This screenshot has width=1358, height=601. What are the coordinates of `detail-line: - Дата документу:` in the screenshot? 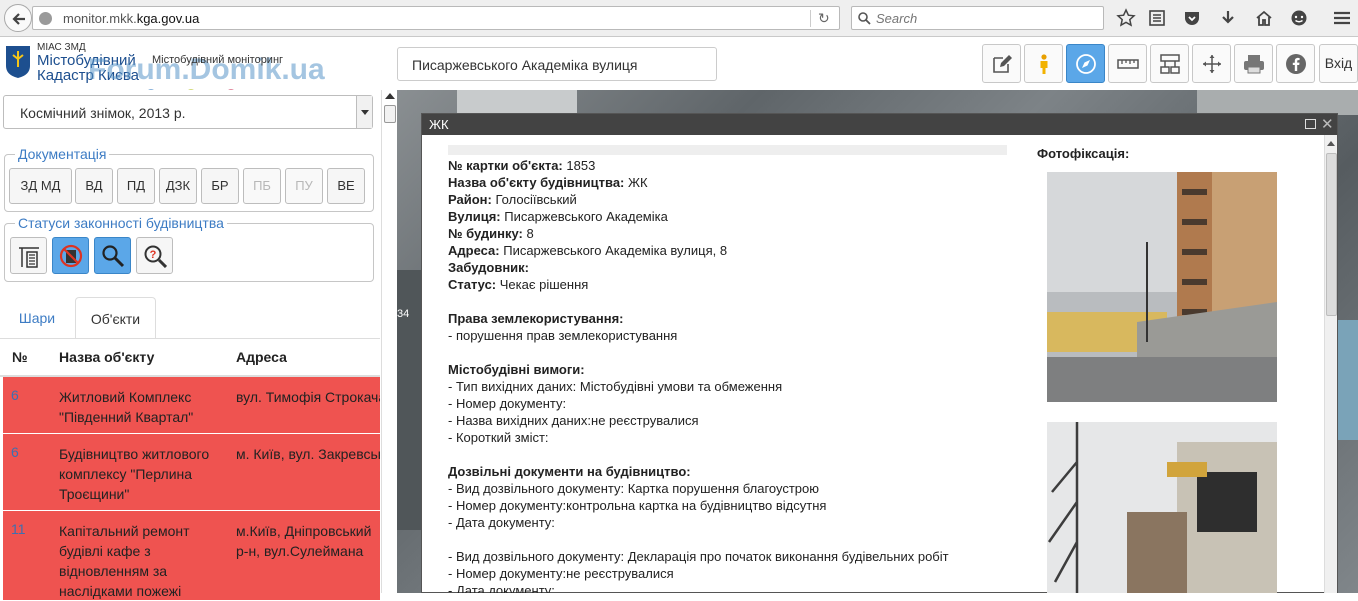 It's located at (748, 587).